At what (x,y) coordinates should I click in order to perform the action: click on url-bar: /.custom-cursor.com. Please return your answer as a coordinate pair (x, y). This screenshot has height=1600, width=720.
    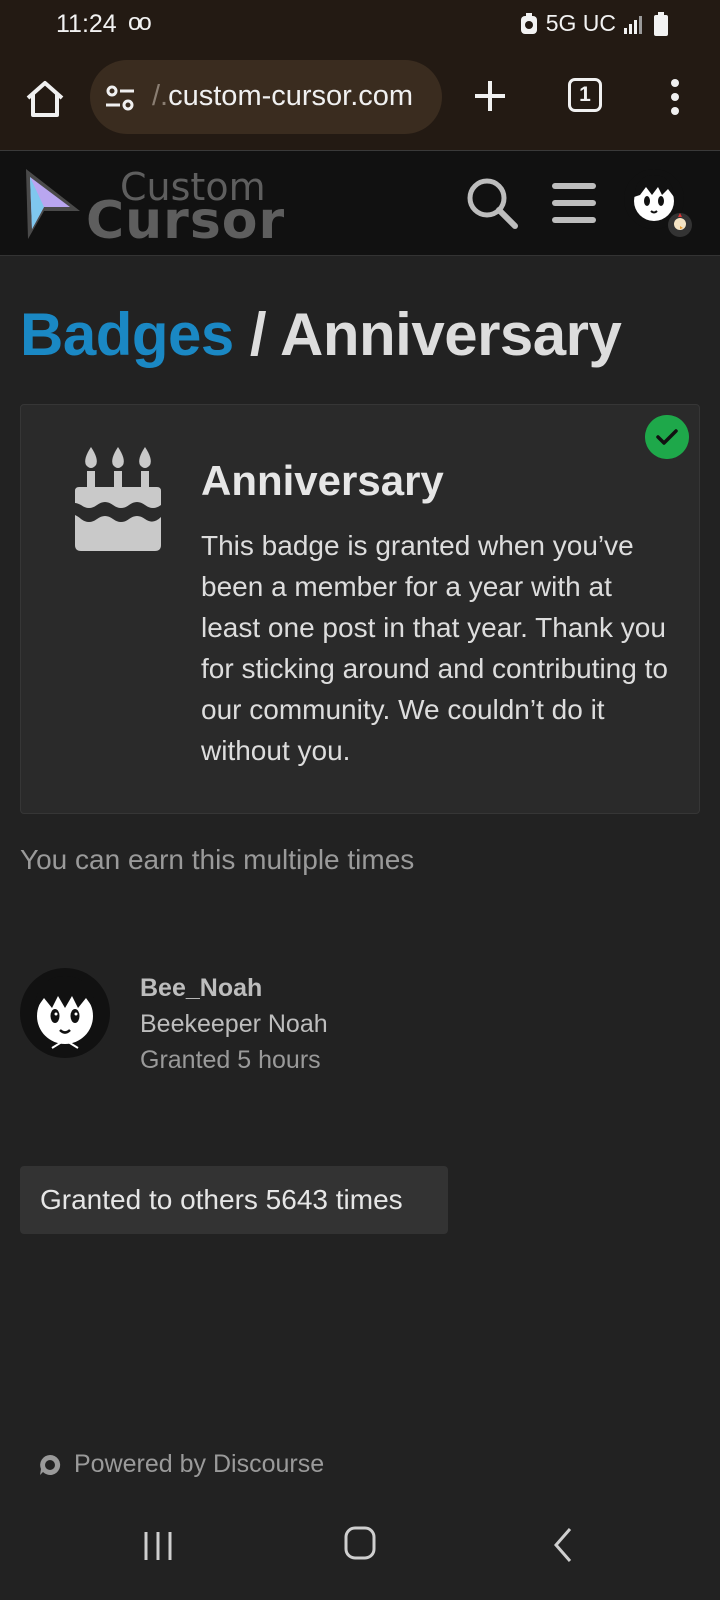
    Looking at the image, I should click on (266, 97).